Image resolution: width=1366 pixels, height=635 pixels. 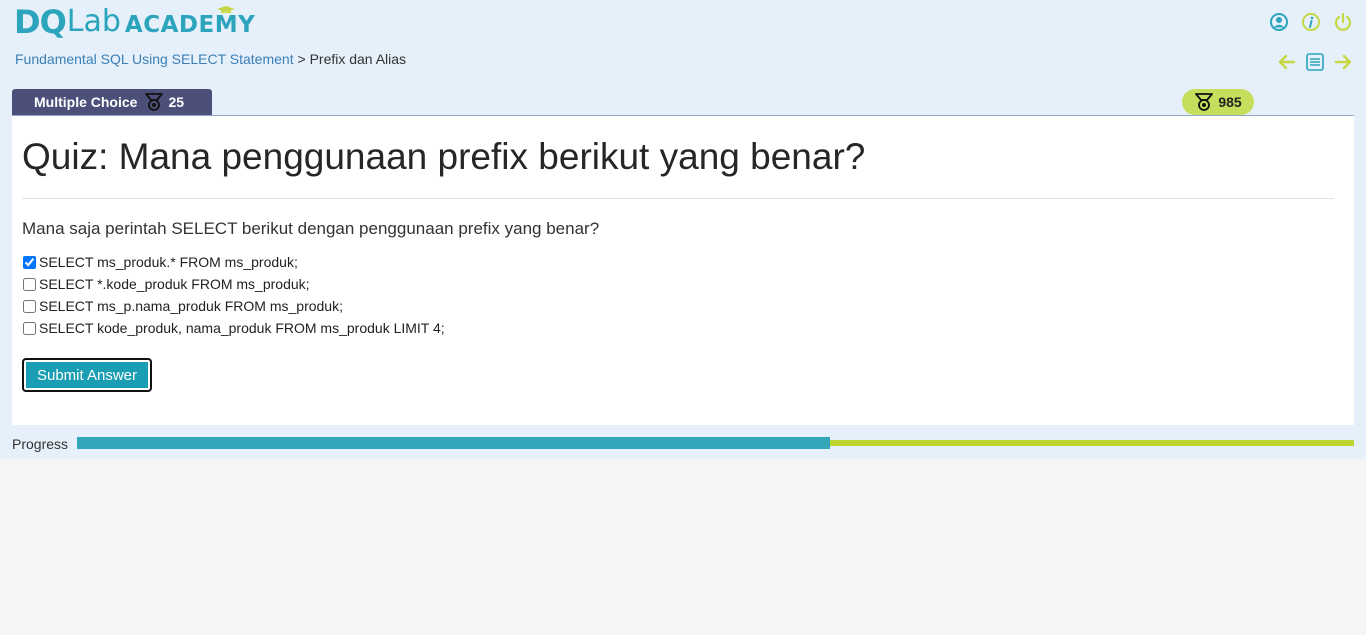 I want to click on submit-answer-button: Submit Answer, so click(x=87, y=375).